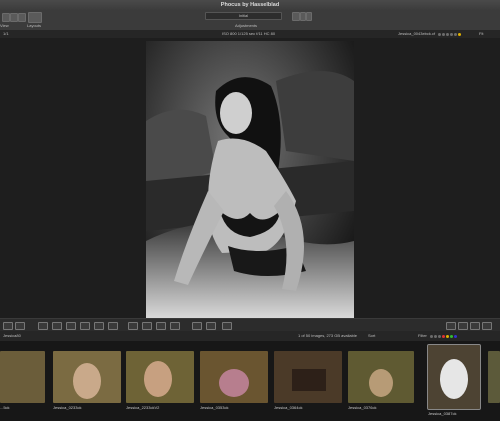  I want to click on filter-blue, so click(455, 336).